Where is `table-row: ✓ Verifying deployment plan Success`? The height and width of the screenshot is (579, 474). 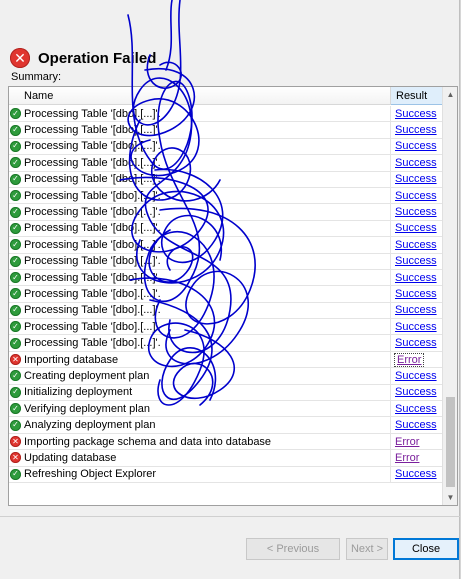 table-row: ✓ Verifying deployment plan Success is located at coordinates (226, 409).